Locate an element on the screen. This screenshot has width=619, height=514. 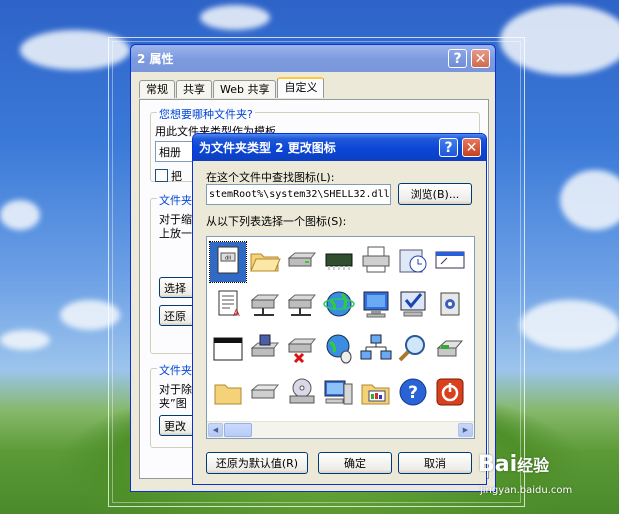
icon-list-label: 从以下列表选择一个图标(S): is located at coordinates (276, 221).